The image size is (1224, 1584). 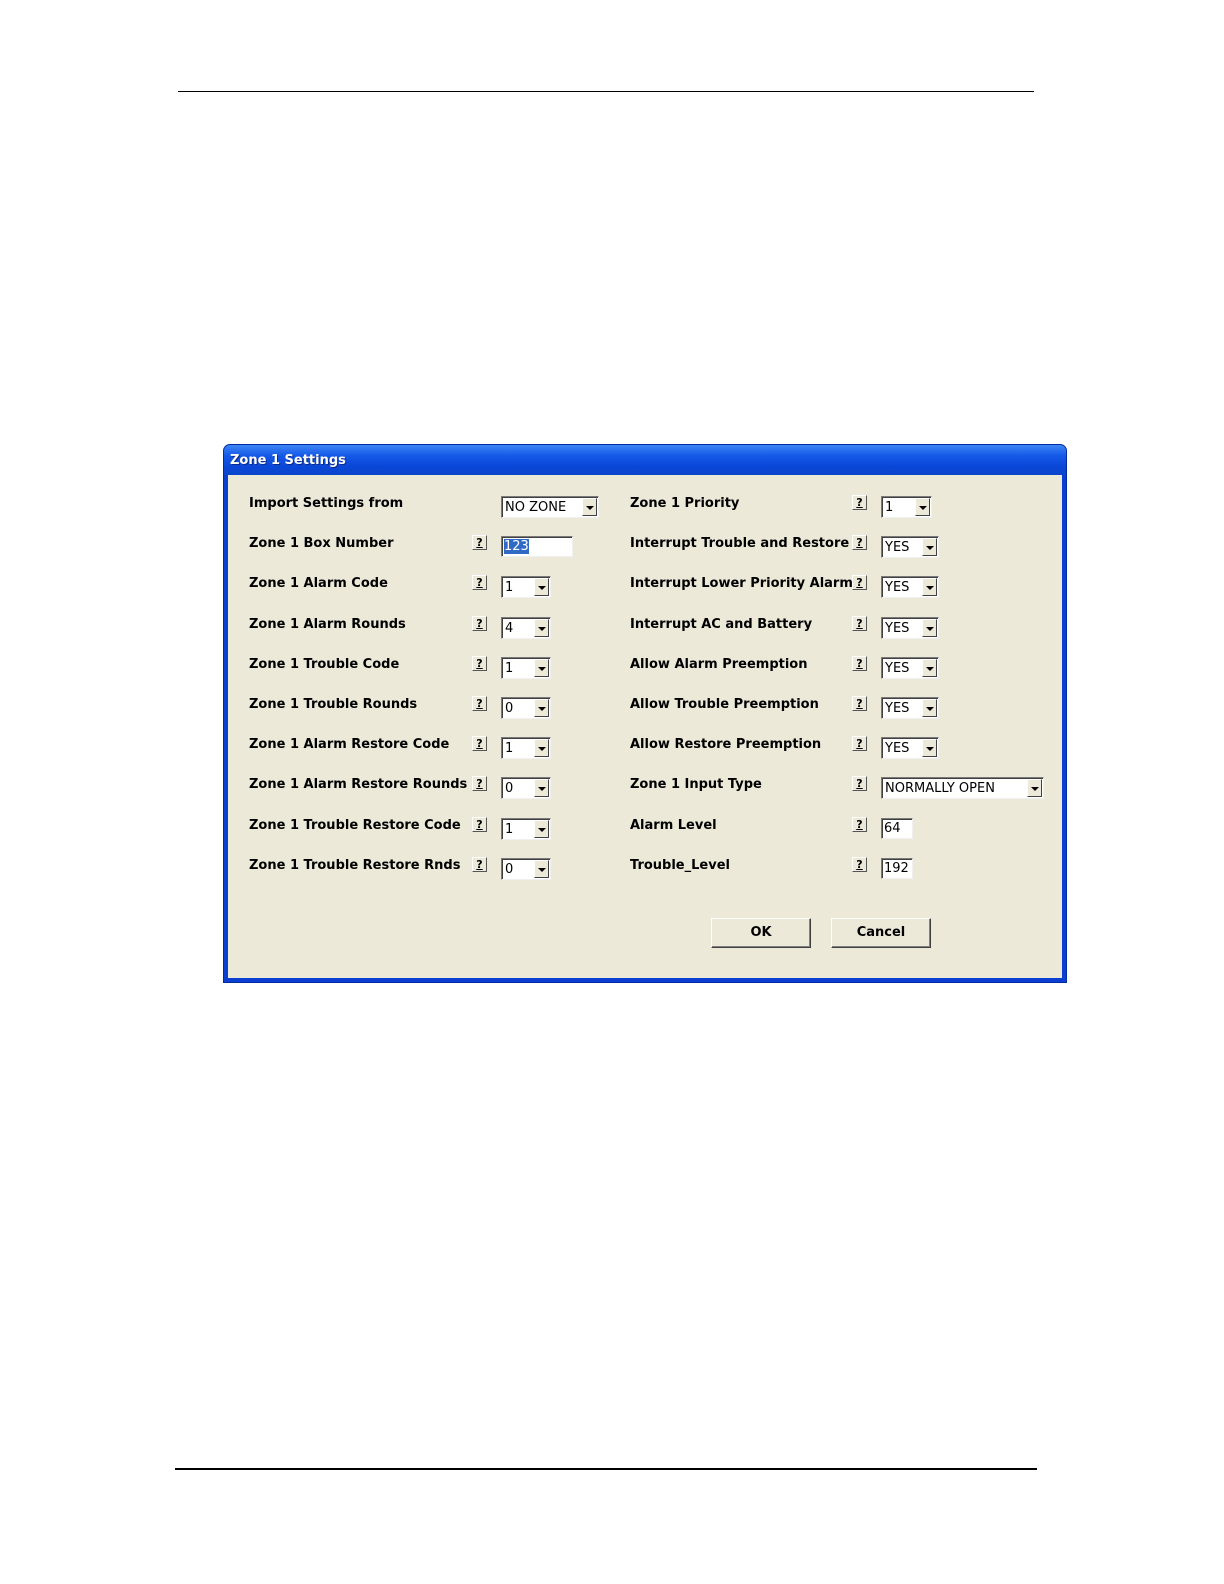 I want to click on zone-1-trouble-restore-code-help-button: ?, so click(x=479, y=824).